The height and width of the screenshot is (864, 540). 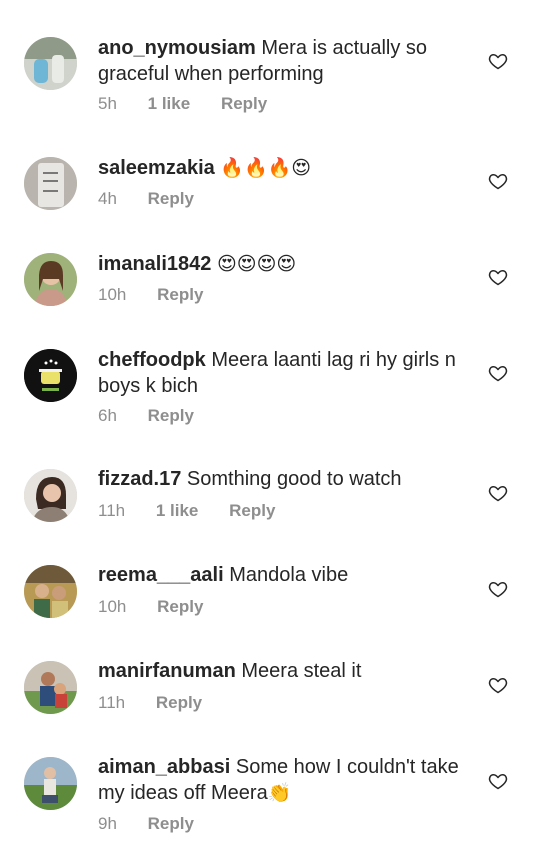 I want to click on comment-text: reema___aali Mandola vibe, so click(x=288, y=575).